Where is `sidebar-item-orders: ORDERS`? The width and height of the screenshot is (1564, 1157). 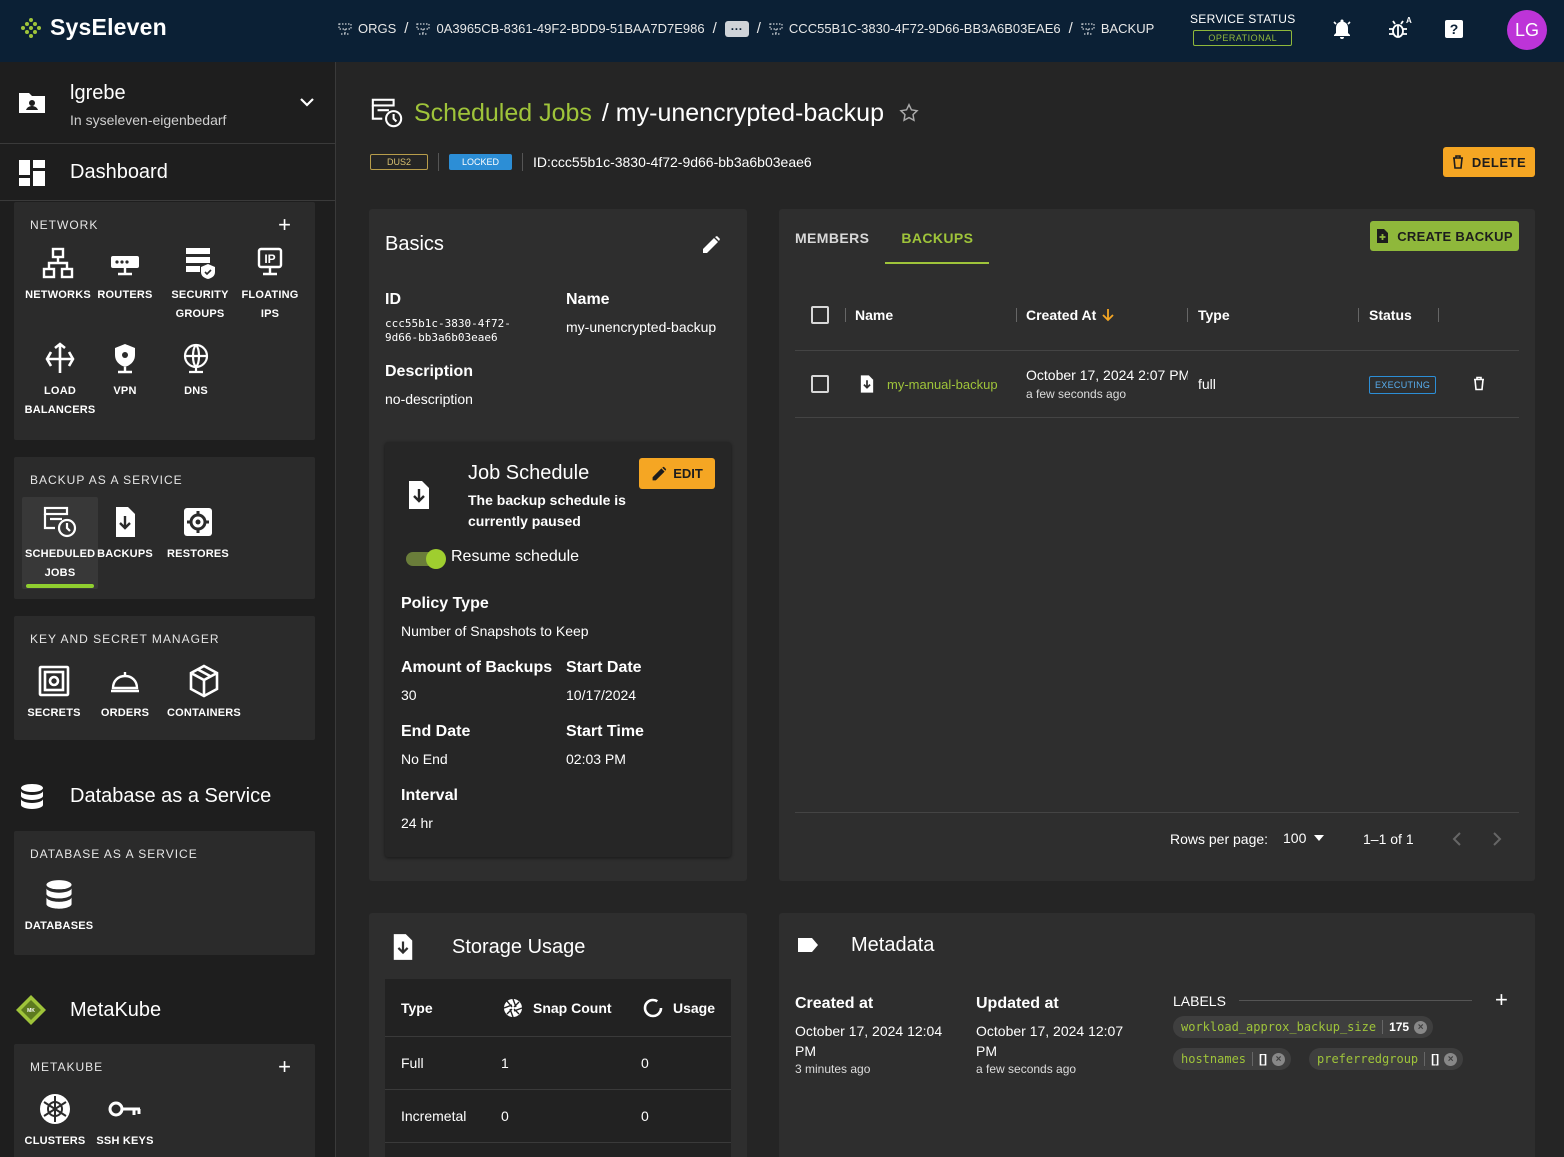
sidebar-item-orders: ORDERS is located at coordinates (125, 693).